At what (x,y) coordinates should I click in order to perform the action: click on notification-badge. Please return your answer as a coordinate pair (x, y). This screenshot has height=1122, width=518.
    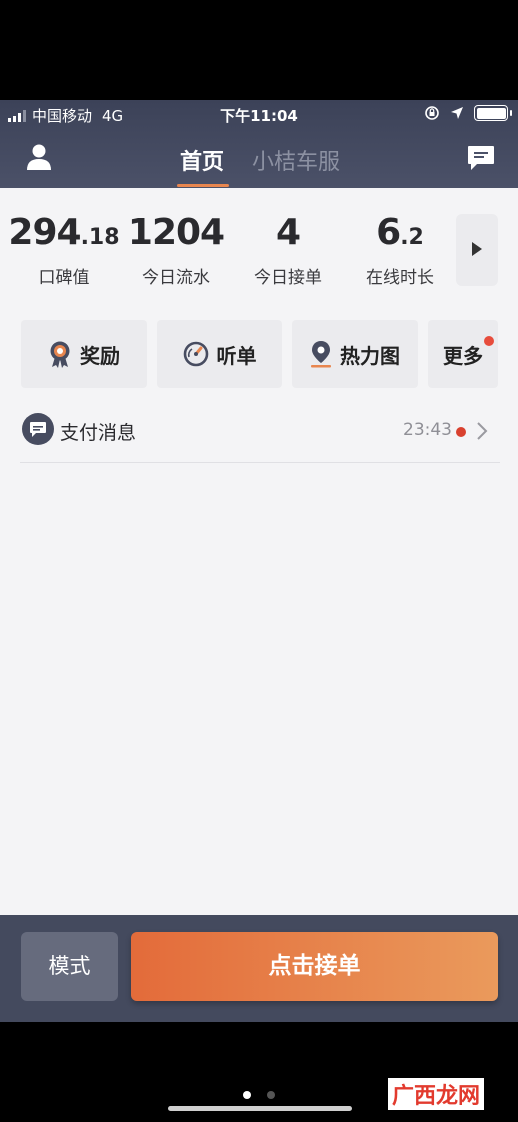
    Looking at the image, I should click on (489, 341).